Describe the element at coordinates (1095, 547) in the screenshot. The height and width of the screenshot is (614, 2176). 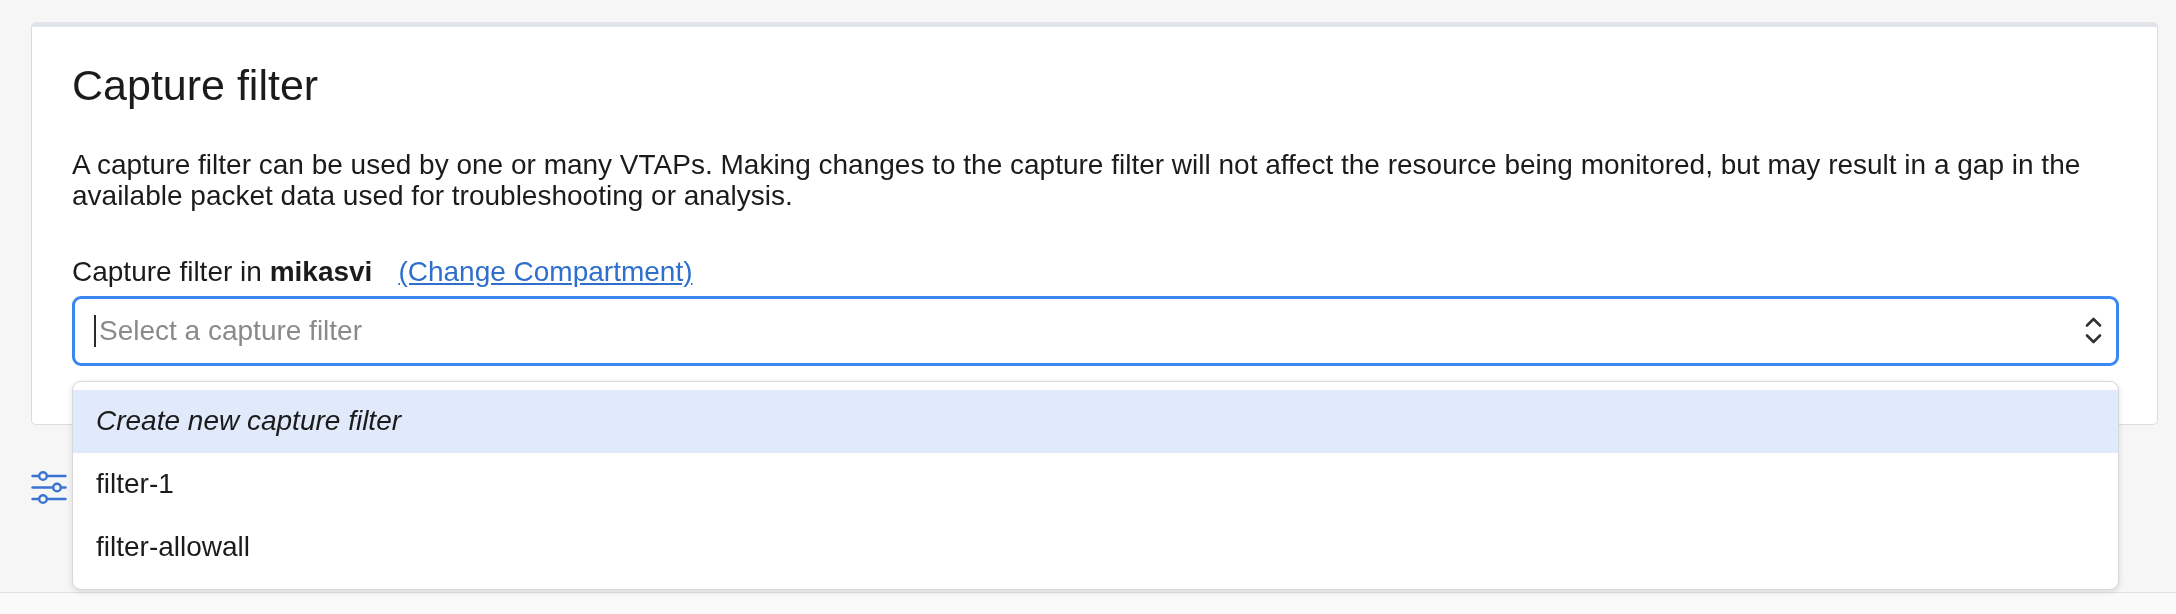
I see `dropdown-option: filter-allowall` at that location.